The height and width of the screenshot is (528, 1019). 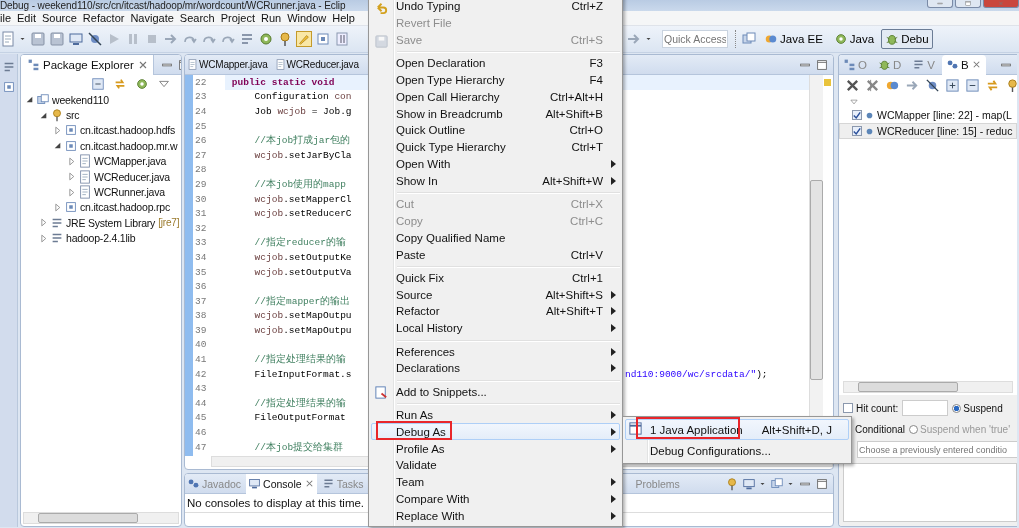 What do you see at coordinates (495, 254) in the screenshot?
I see `menu-item: Paste Ctrl+V` at bounding box center [495, 254].